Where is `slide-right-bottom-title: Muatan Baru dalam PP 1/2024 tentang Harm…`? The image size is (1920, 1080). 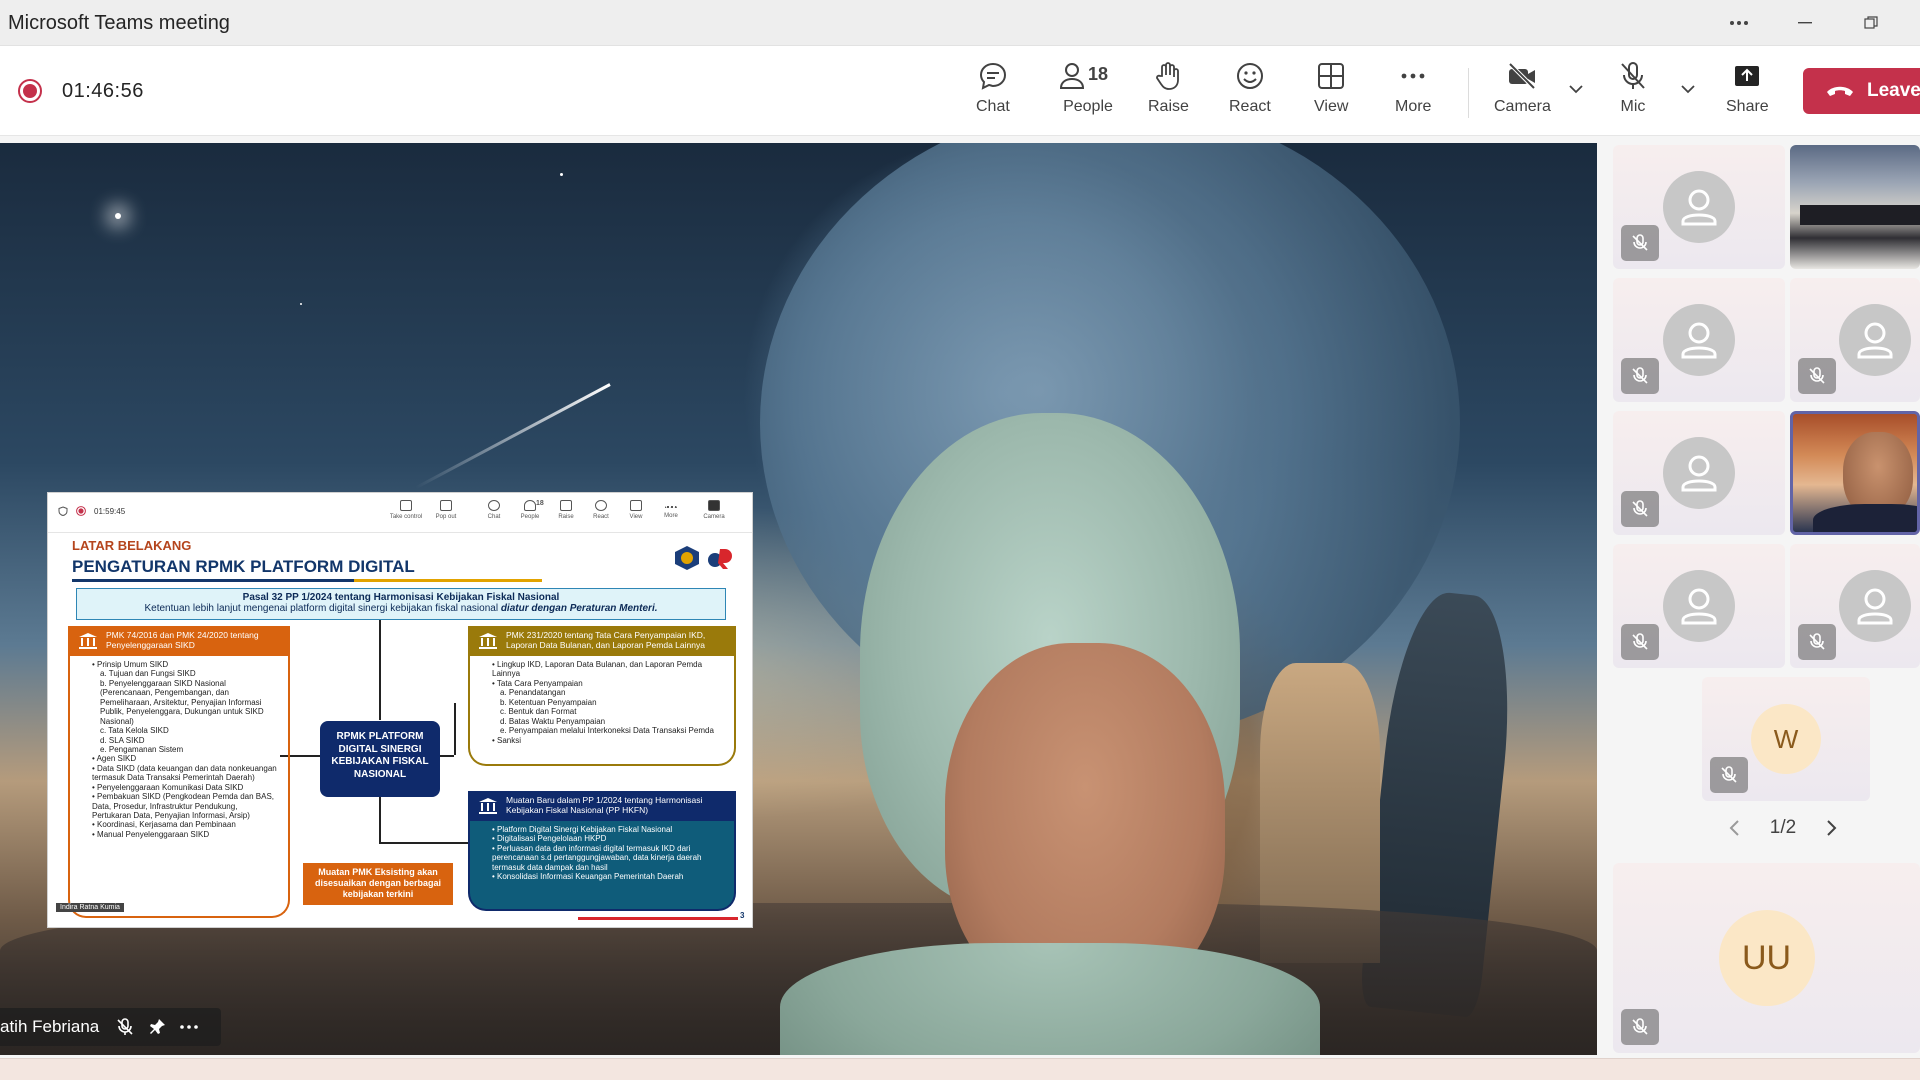 slide-right-bottom-title: Muatan Baru dalam PP 1/2024 tentang Harm… is located at coordinates (604, 805).